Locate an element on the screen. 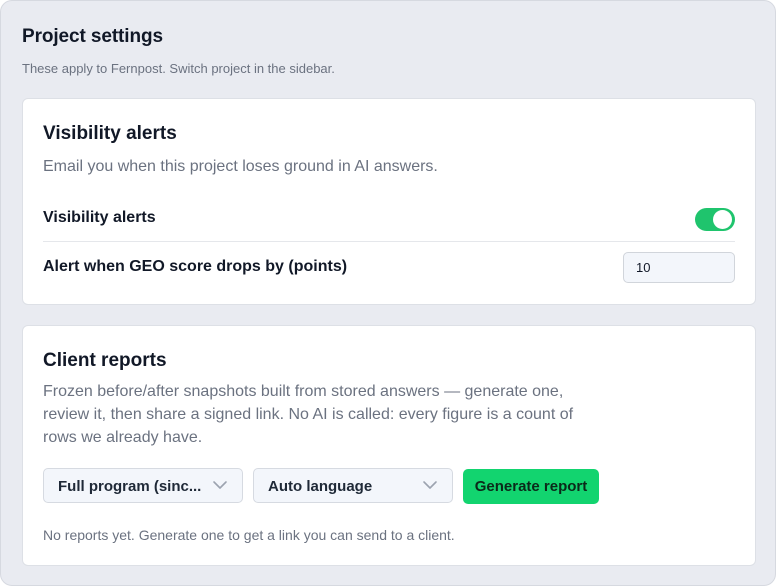 This screenshot has width=776, height=586. threshold-label: Alert when GEO score drops by (points) is located at coordinates (195, 266).